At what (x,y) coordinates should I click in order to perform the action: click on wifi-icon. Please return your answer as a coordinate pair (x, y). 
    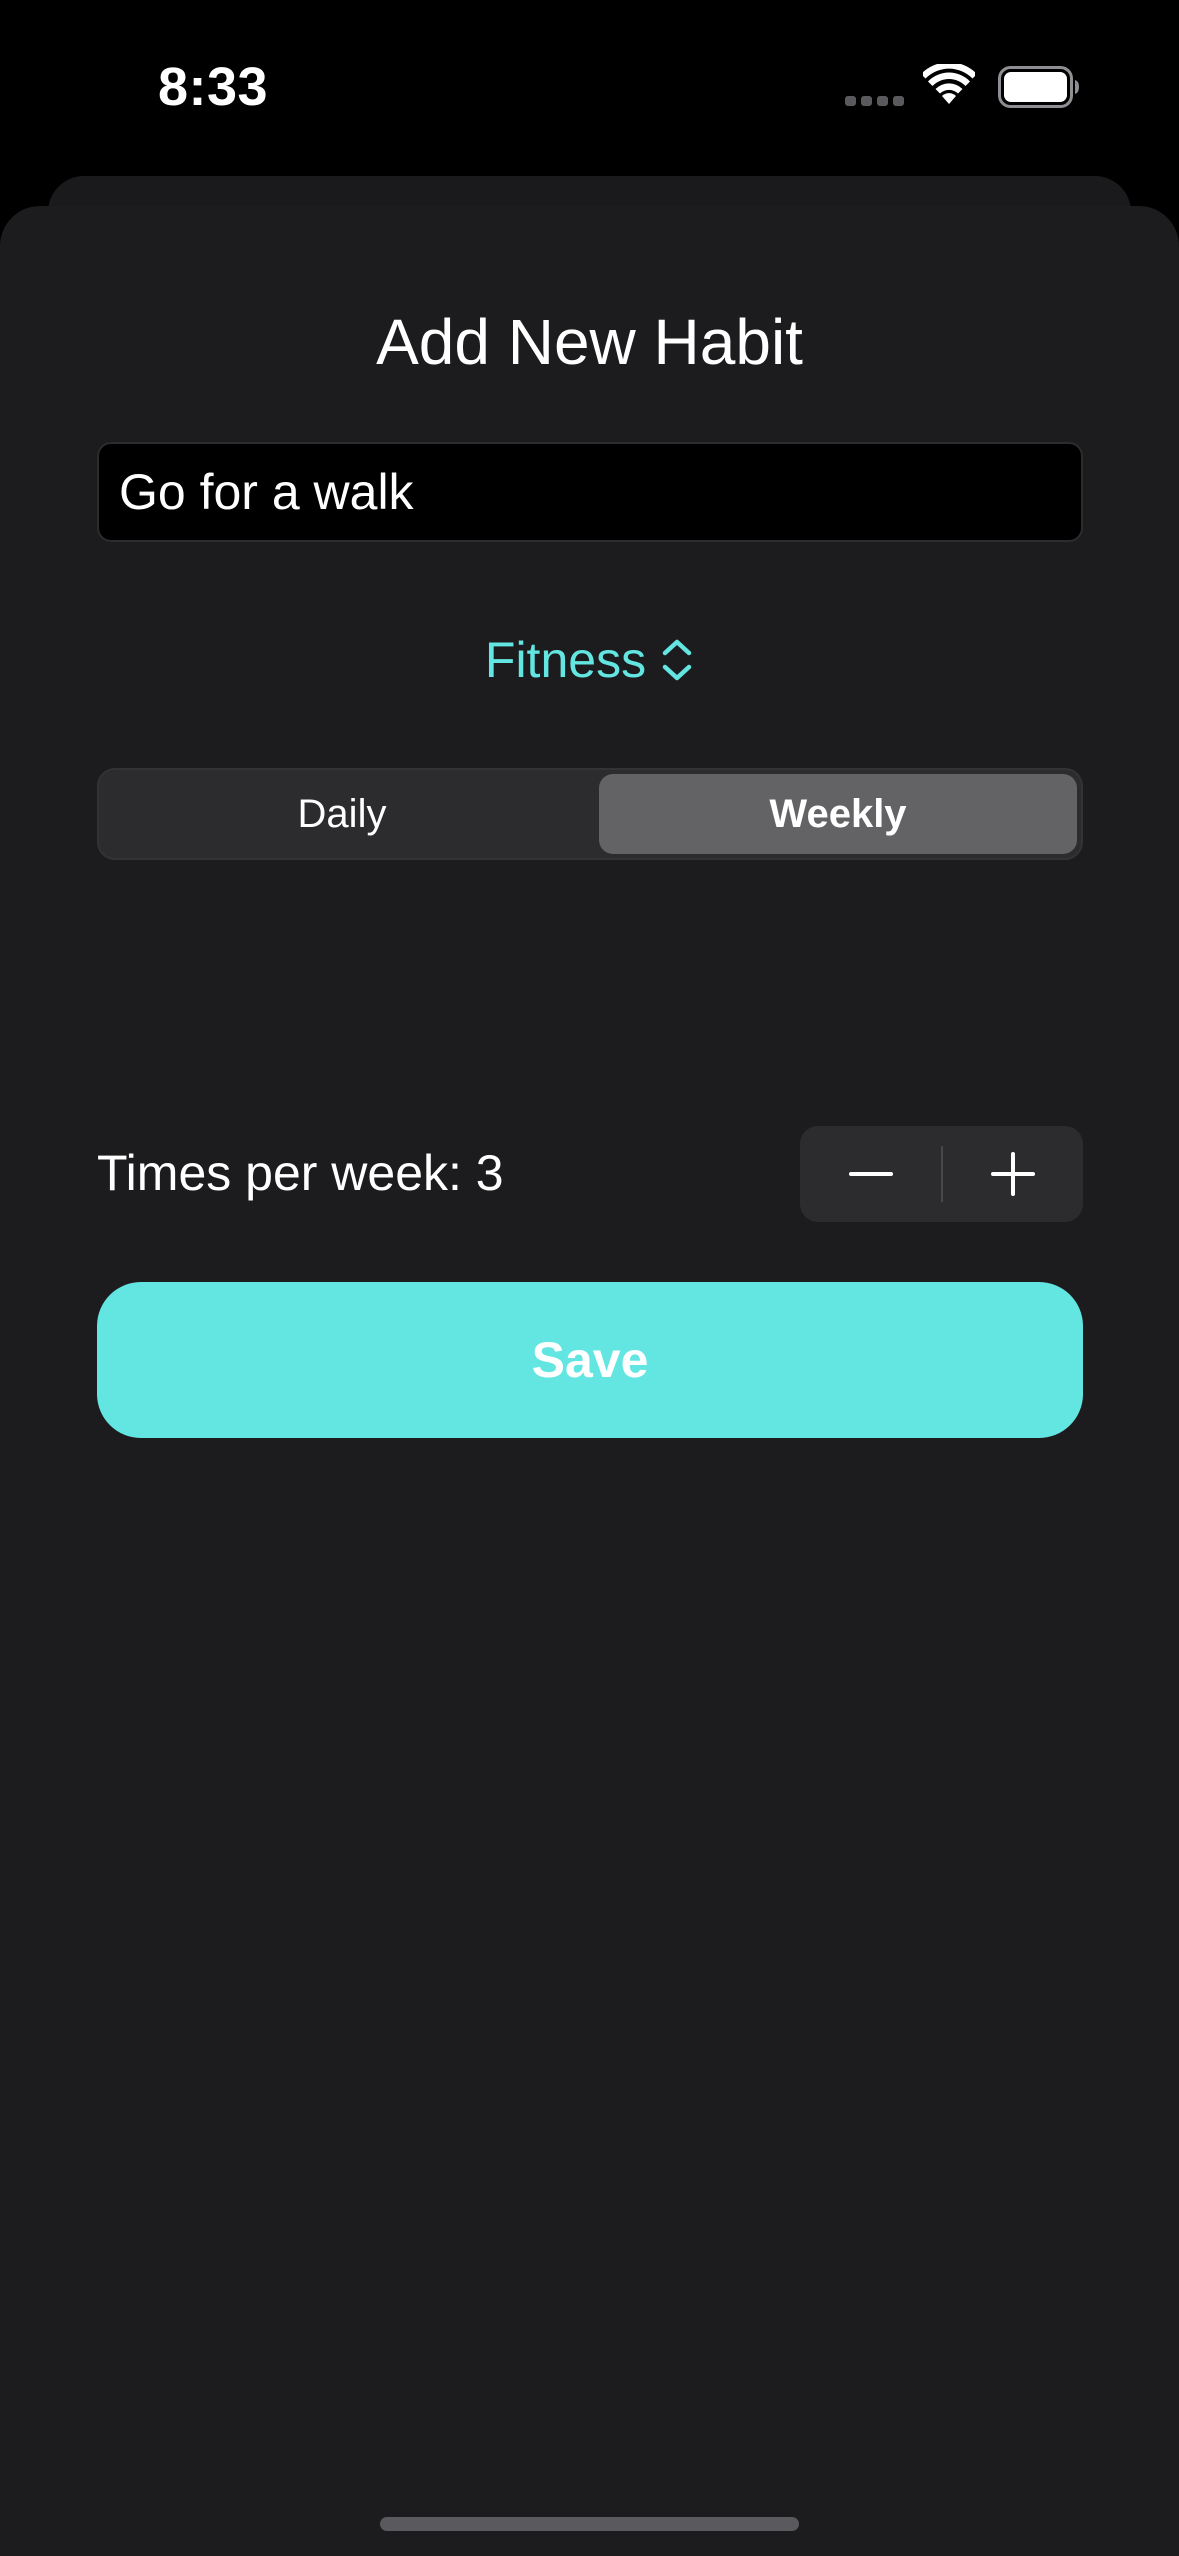
    Looking at the image, I should click on (949, 84).